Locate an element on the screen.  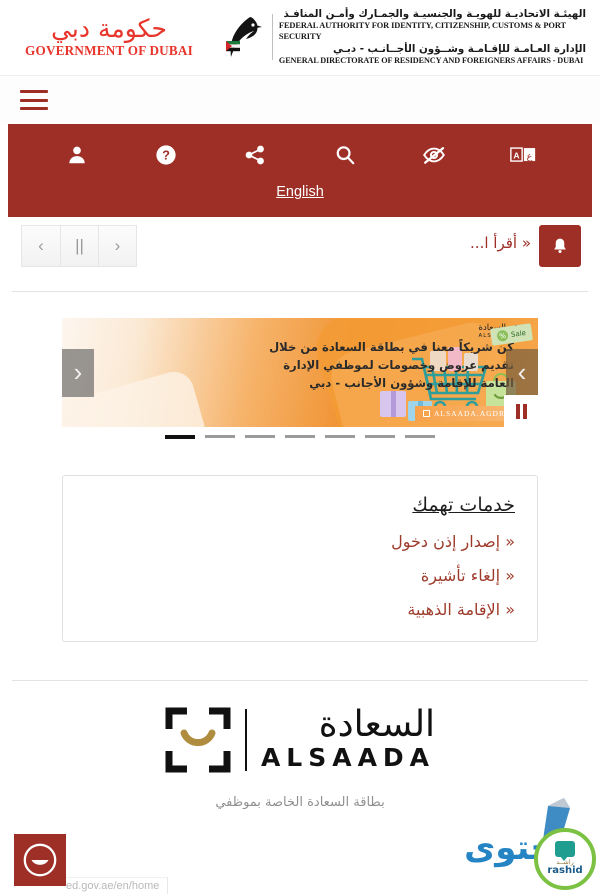
falcon-emblem-icon is located at coordinates (243, 37).